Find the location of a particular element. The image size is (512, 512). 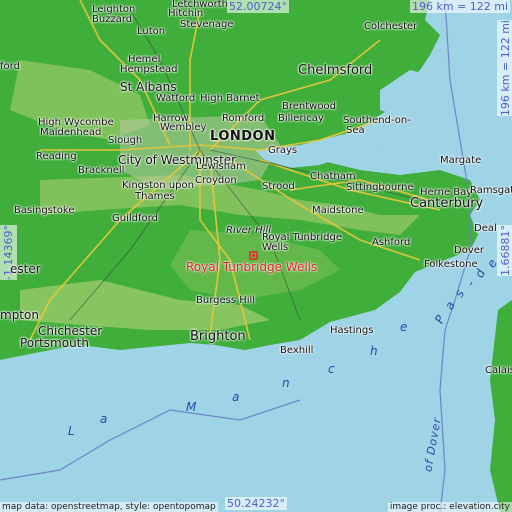

place-colchester: Colchester is located at coordinates (391, 26).